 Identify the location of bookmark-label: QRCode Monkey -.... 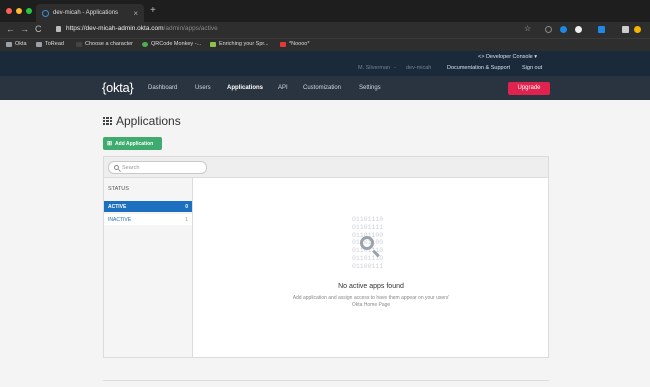
(176, 44).